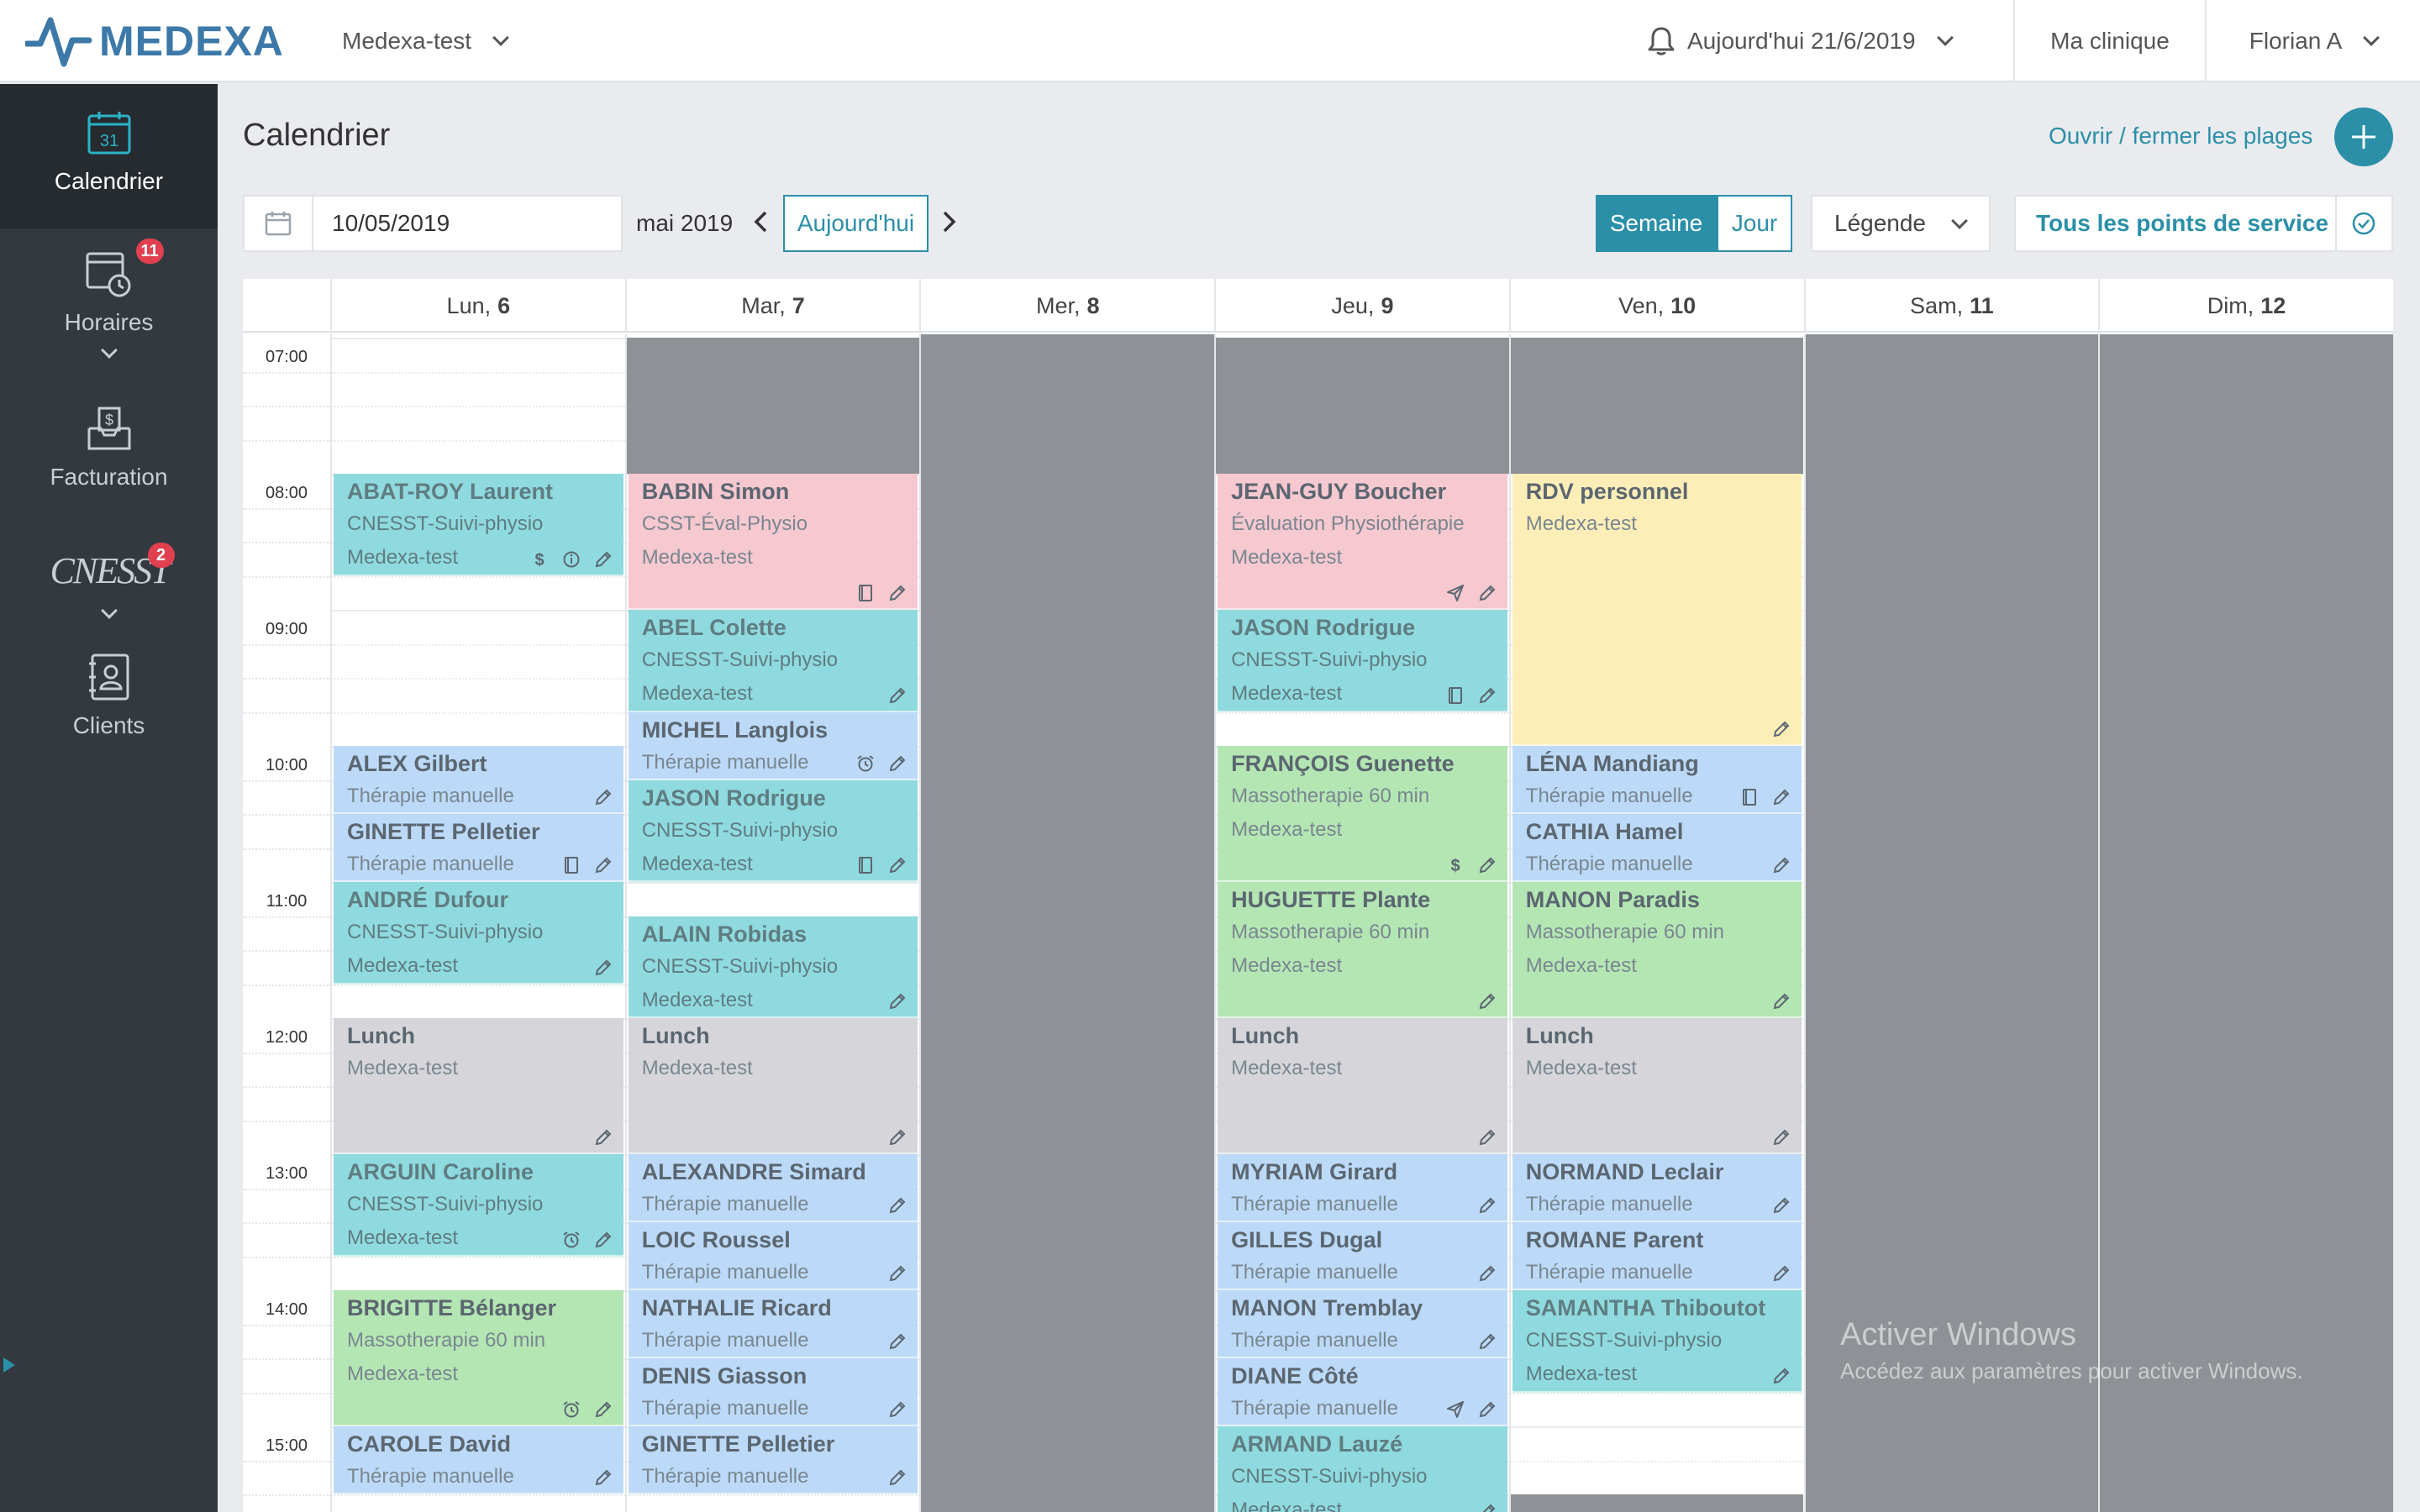  What do you see at coordinates (772, 306) in the screenshot?
I see `day-header: Mar, 7` at bounding box center [772, 306].